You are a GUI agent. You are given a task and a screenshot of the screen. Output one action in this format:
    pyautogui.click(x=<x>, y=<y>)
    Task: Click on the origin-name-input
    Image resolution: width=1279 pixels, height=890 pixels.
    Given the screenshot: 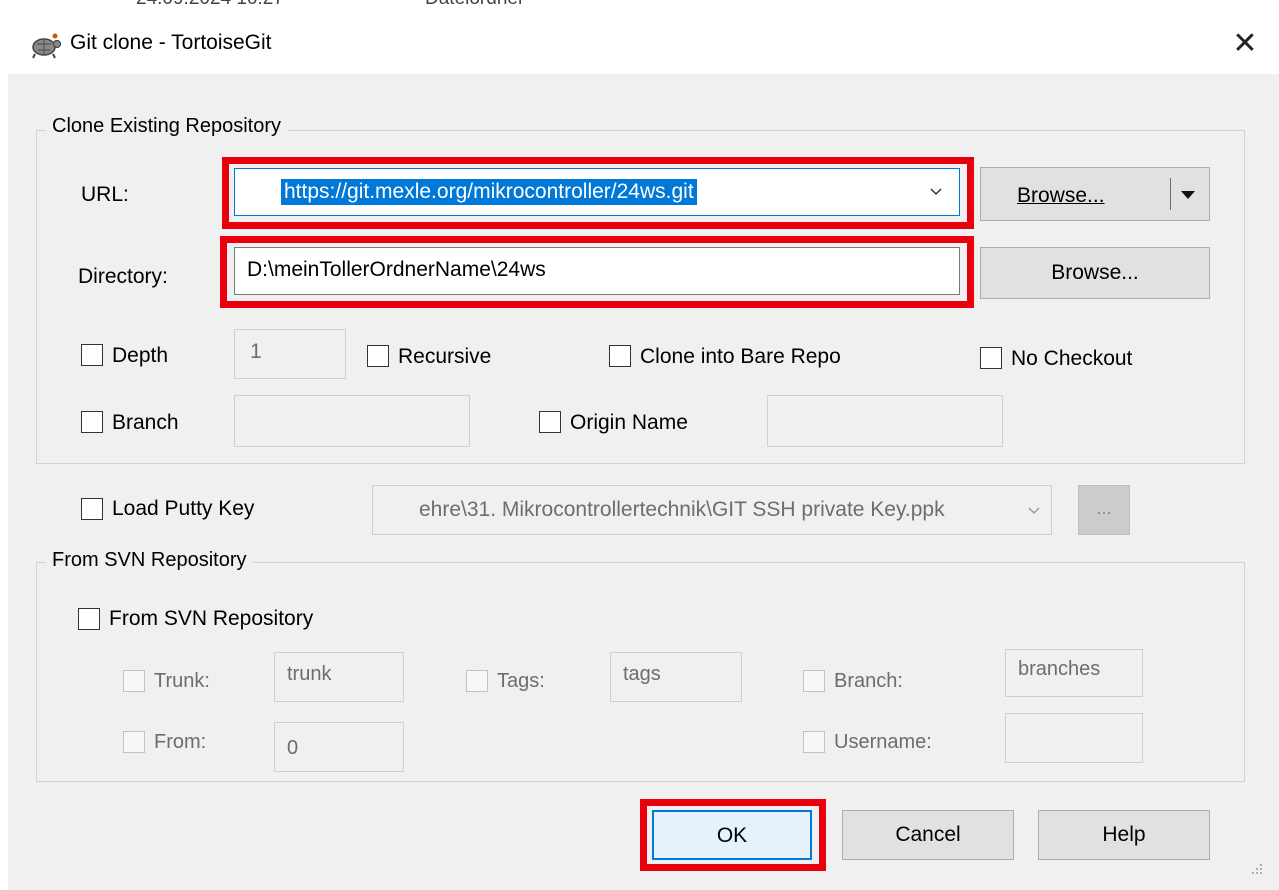 What is the action you would take?
    pyautogui.click(x=885, y=421)
    